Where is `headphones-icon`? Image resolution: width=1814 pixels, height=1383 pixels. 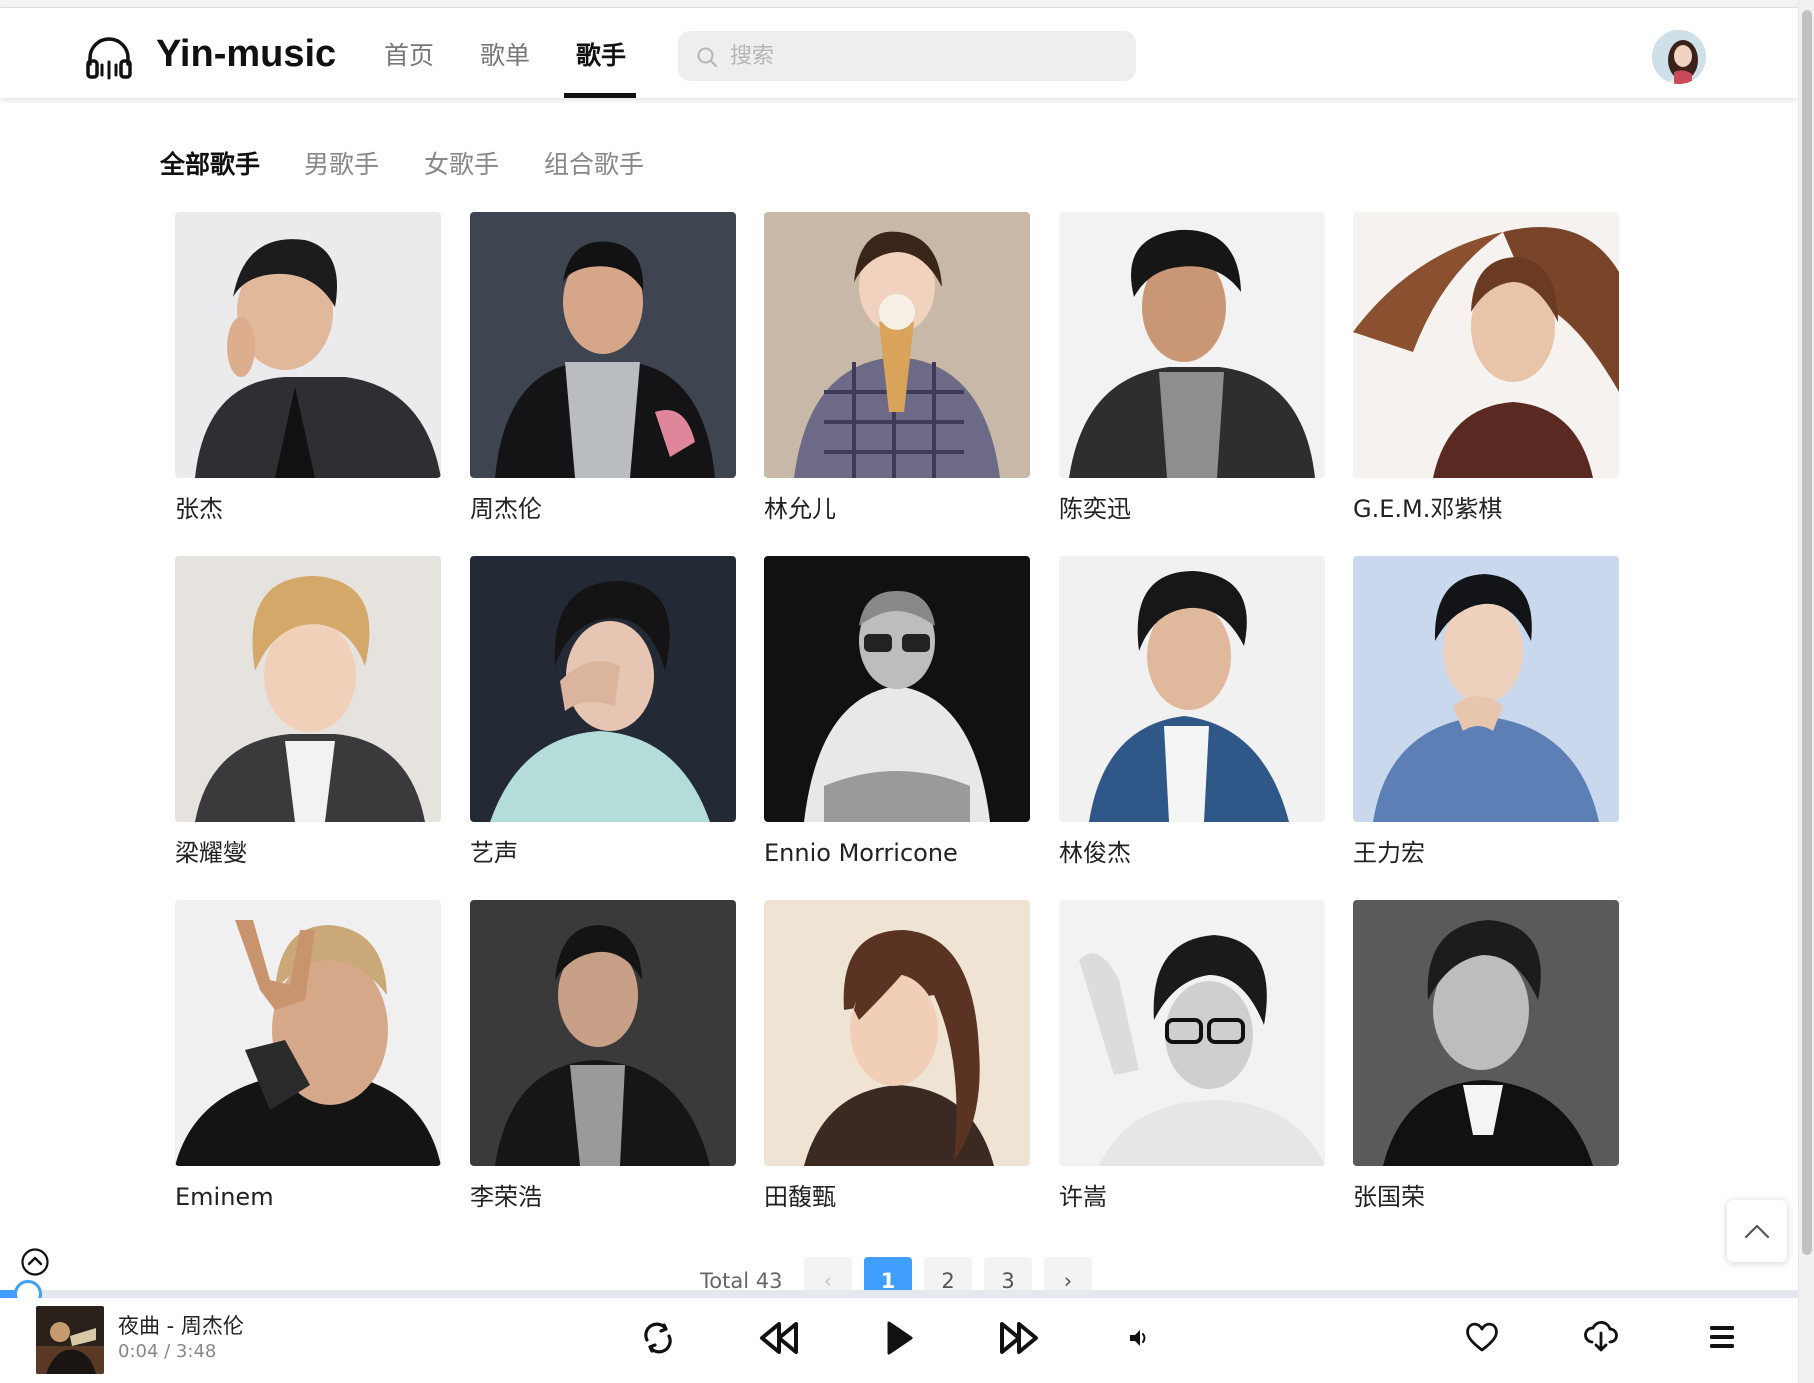
headphones-icon is located at coordinates (109, 57).